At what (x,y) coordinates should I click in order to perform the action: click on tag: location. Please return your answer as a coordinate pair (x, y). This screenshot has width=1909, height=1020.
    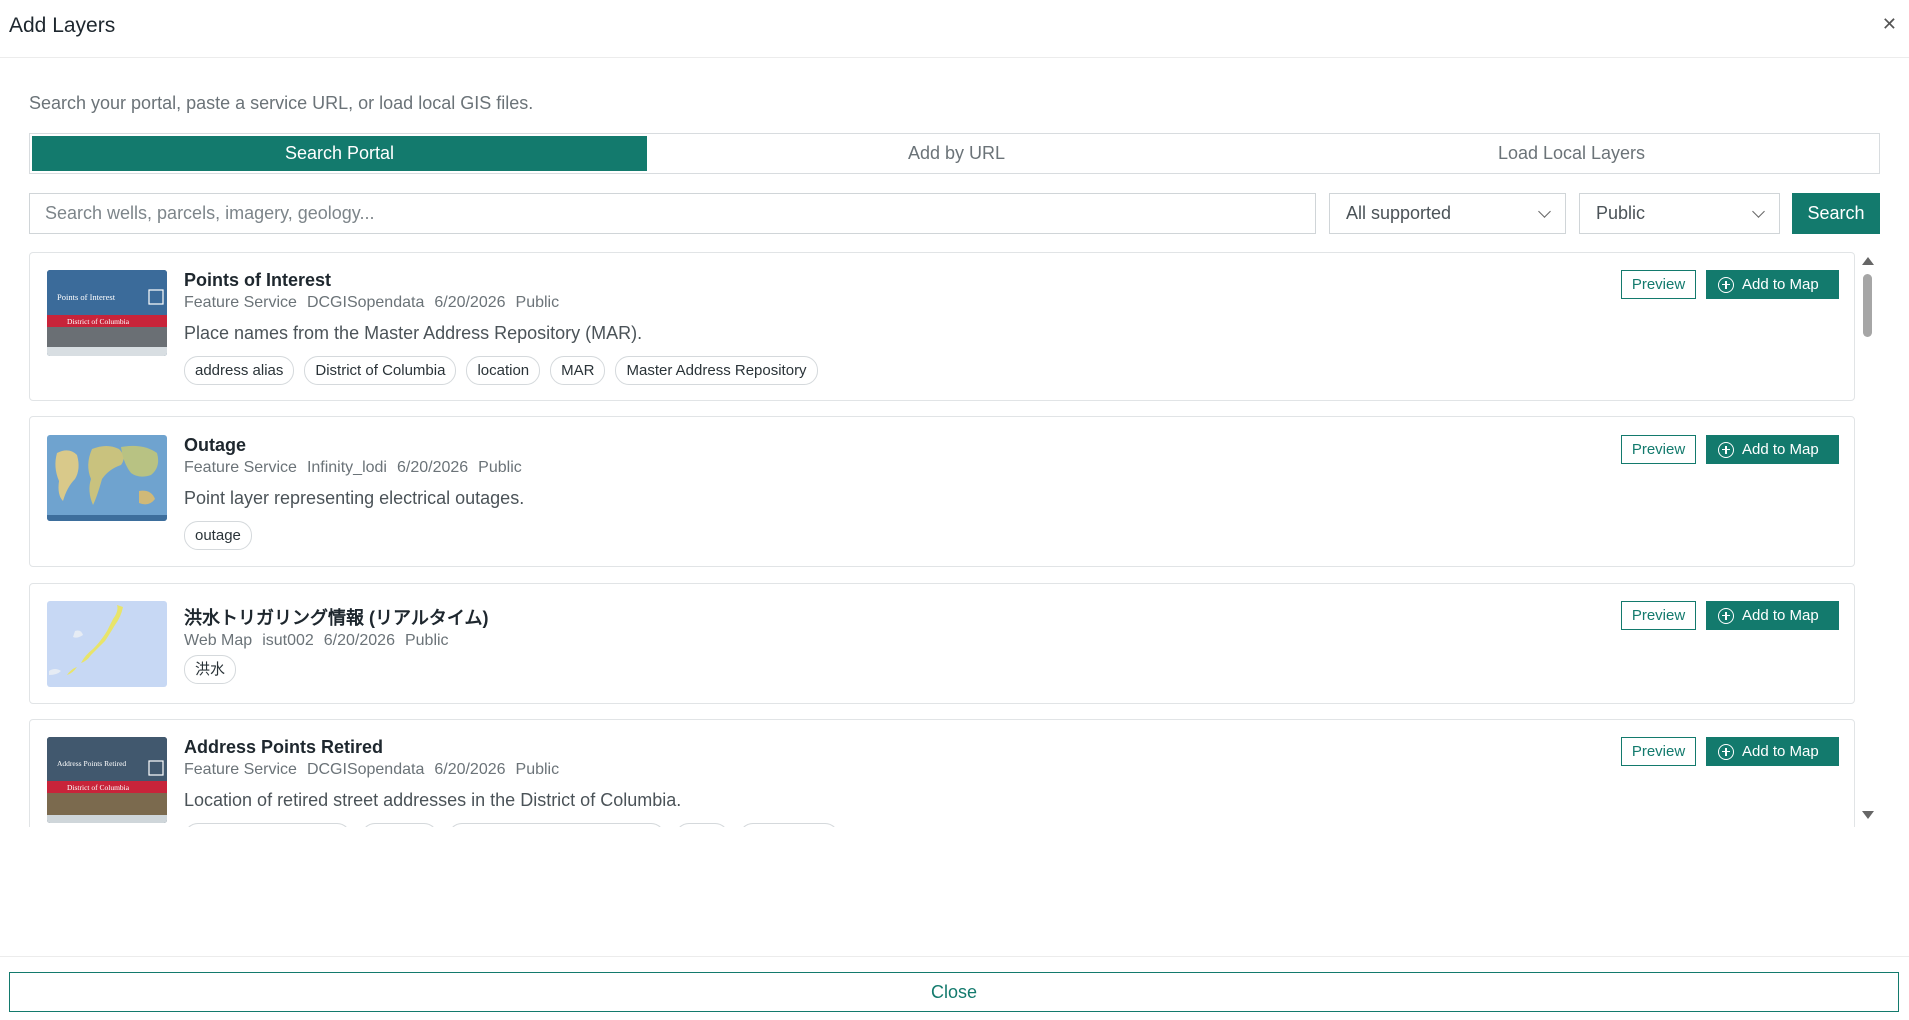
    Looking at the image, I should click on (503, 370).